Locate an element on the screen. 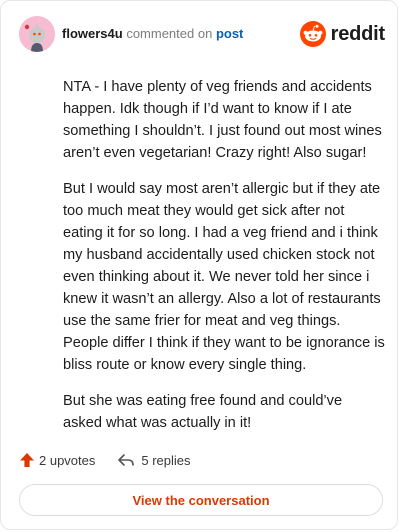  username: flowers4u is located at coordinates (92, 33).